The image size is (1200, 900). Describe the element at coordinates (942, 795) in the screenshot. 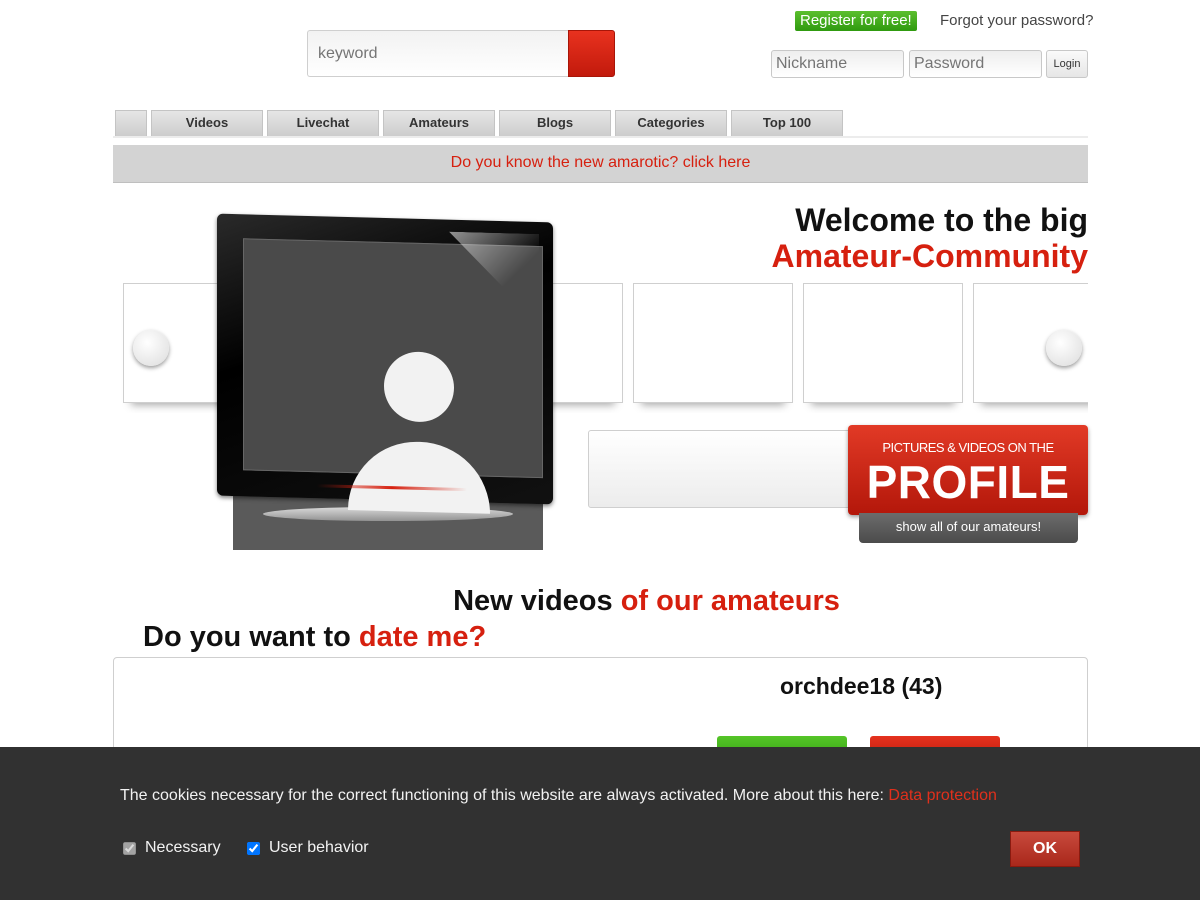

I see `data-protection-link: Data protection` at that location.